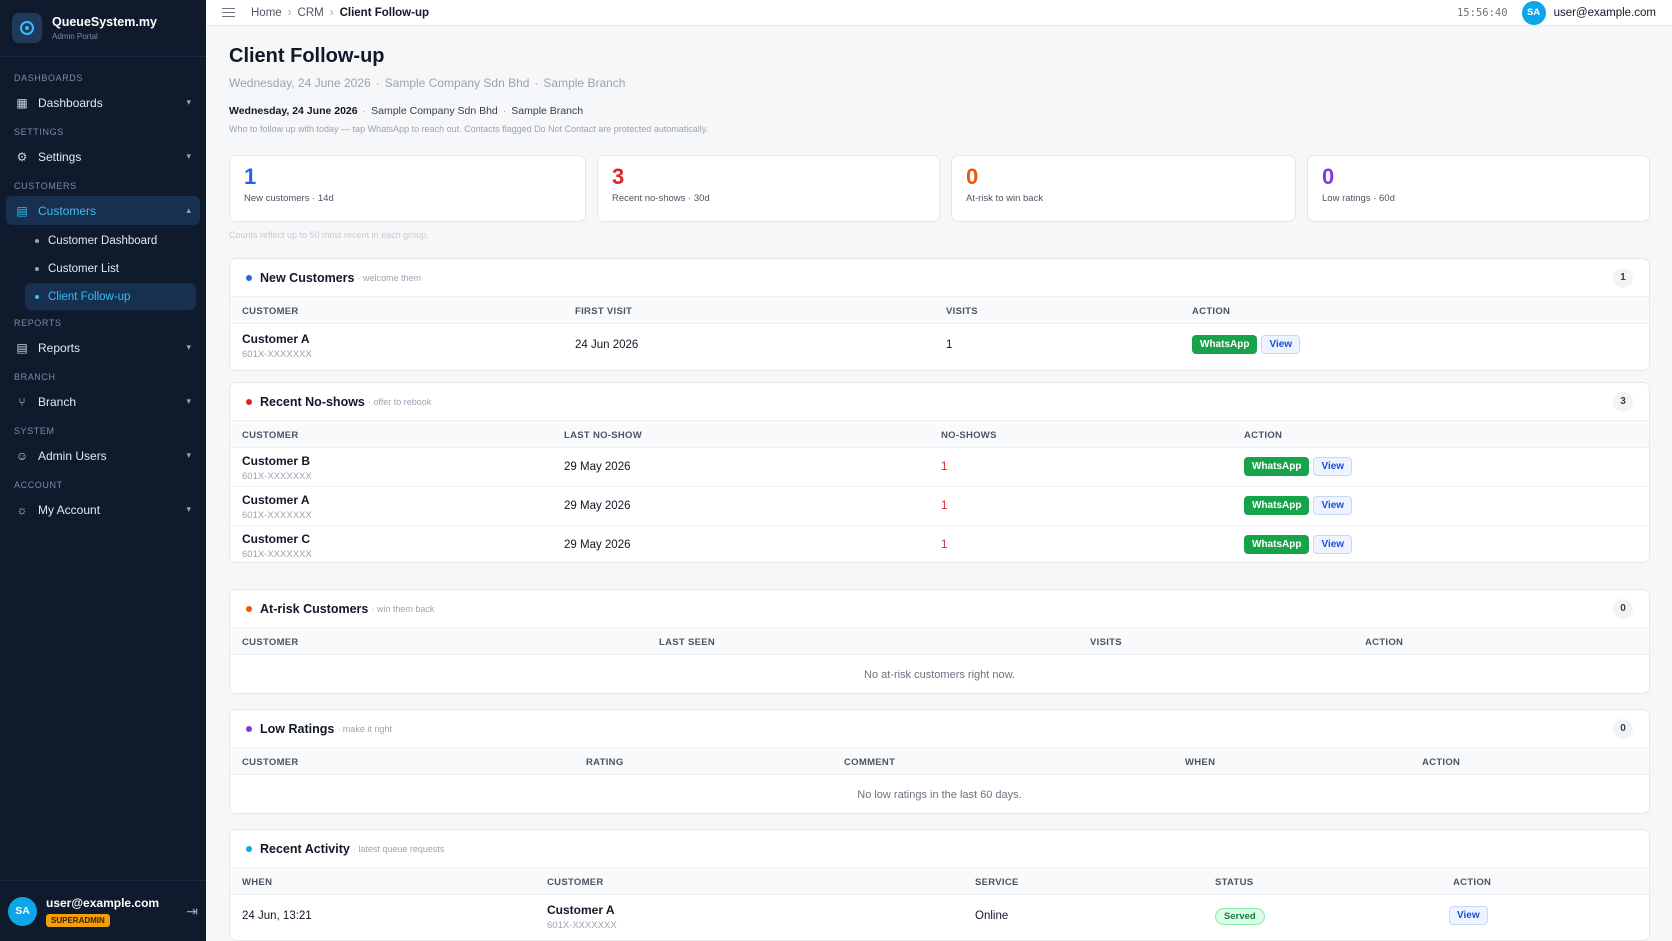 This screenshot has height=941, width=1672. What do you see at coordinates (83, 268) in the screenshot?
I see `sidebar-subitem-label: Customer List` at bounding box center [83, 268].